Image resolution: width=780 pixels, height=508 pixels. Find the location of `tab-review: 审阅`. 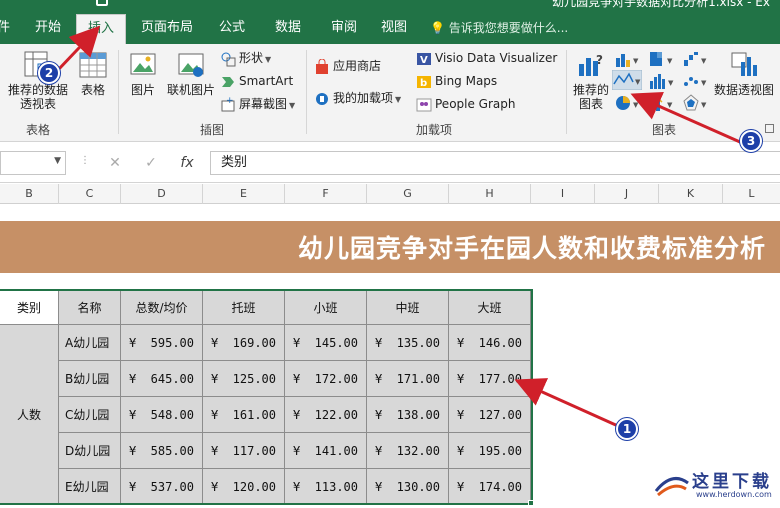

tab-review: 审阅 is located at coordinates (344, 29).